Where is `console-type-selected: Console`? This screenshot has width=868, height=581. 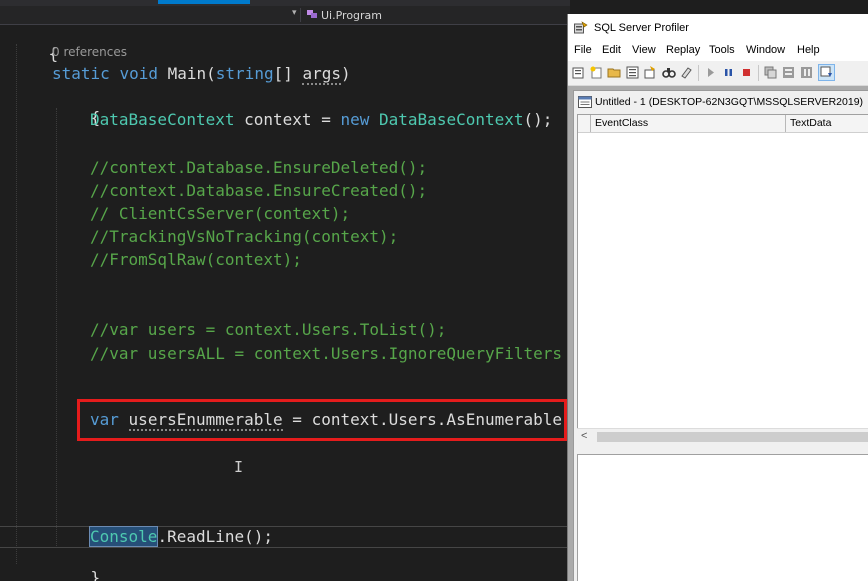
console-type-selected: Console is located at coordinates (123, 536).